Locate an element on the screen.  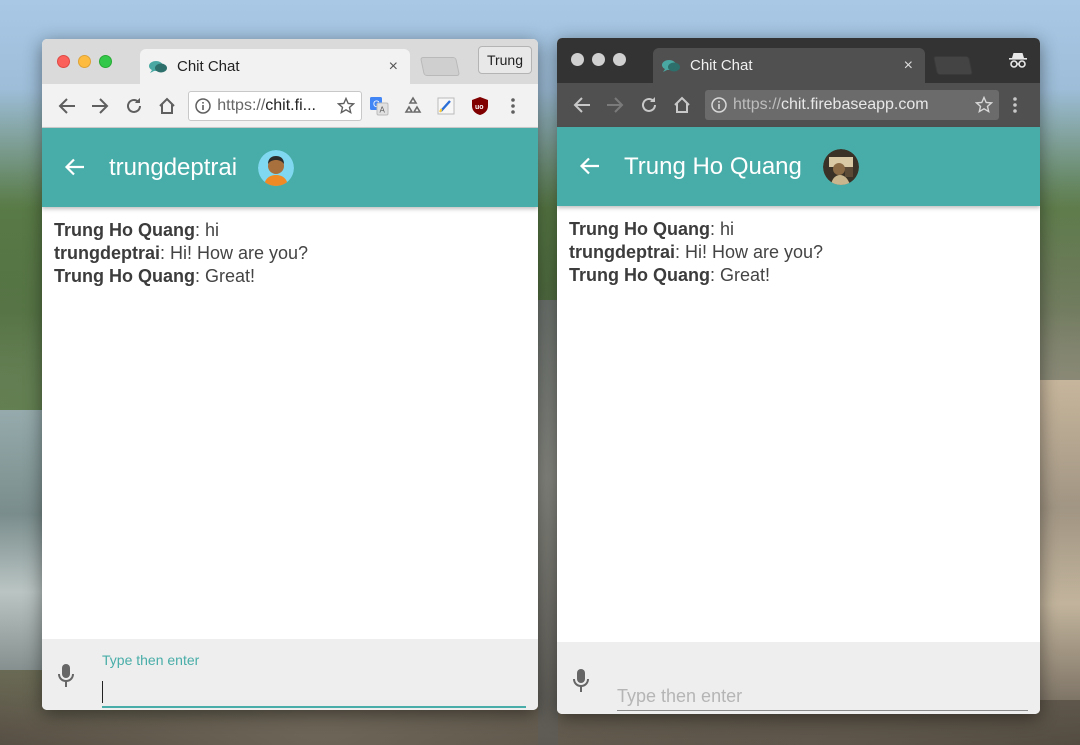
svg-text: uo is located at coordinates (479, 107).